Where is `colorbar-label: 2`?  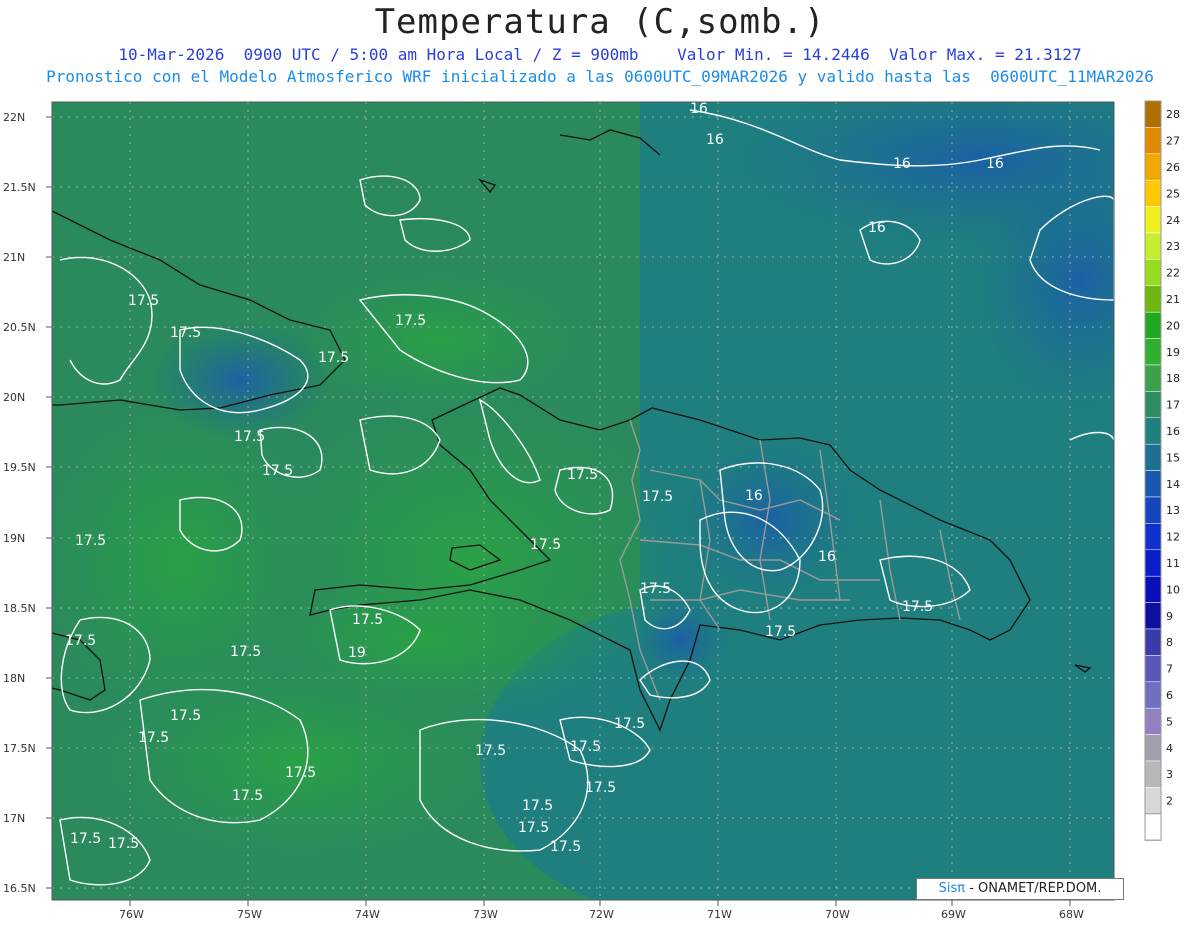 colorbar-label: 2 is located at coordinates (1169, 801).